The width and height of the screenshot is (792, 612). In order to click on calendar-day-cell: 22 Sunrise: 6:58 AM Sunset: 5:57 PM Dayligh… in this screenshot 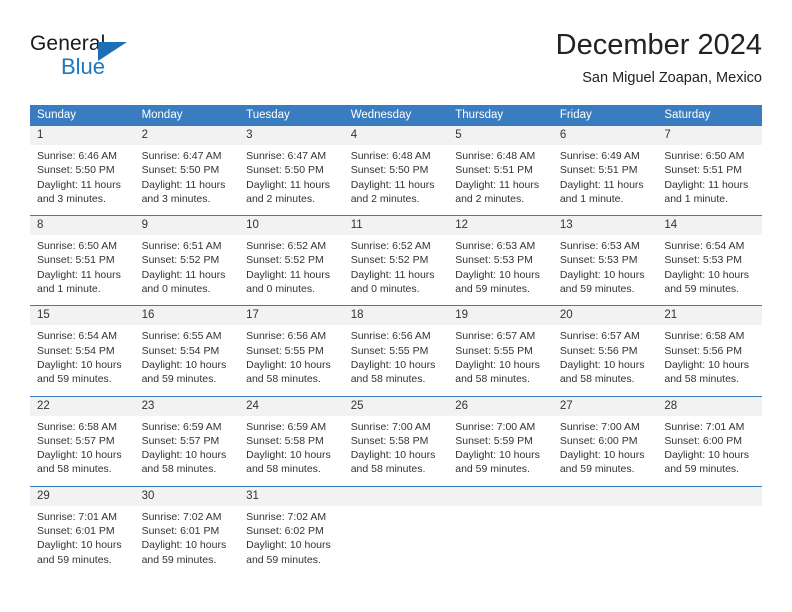, I will do `click(82, 441)`.